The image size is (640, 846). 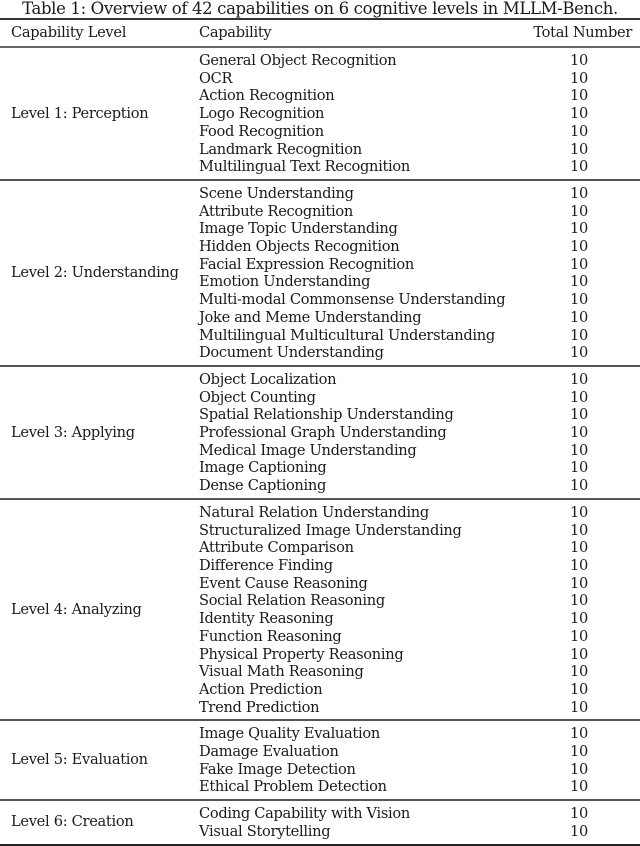 I want to click on header-row: Capability Level Capability Total Number, so click(x=320, y=32).